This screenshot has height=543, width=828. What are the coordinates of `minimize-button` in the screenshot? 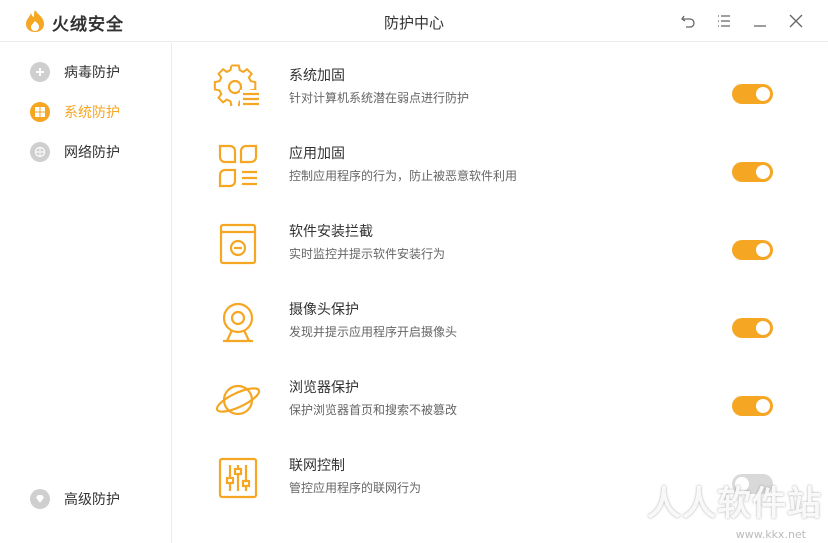 It's located at (760, 21).